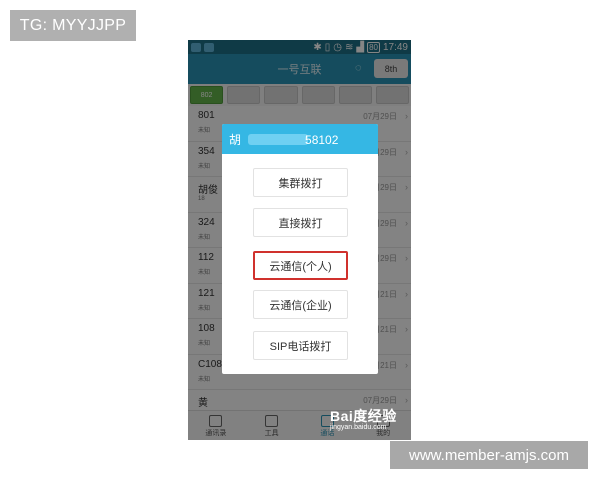 The height and width of the screenshot is (480, 600). What do you see at coordinates (300, 222) in the screenshot?
I see `direct-dial-button: 直接拨打` at bounding box center [300, 222].